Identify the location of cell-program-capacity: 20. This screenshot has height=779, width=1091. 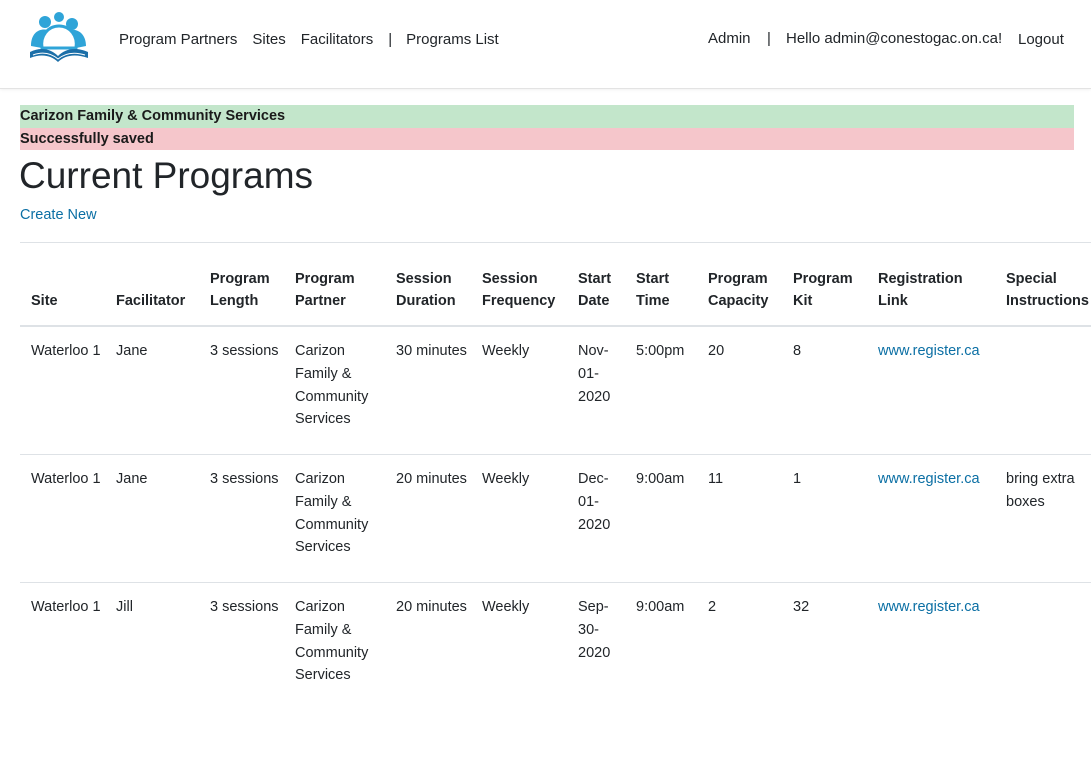
(716, 351).